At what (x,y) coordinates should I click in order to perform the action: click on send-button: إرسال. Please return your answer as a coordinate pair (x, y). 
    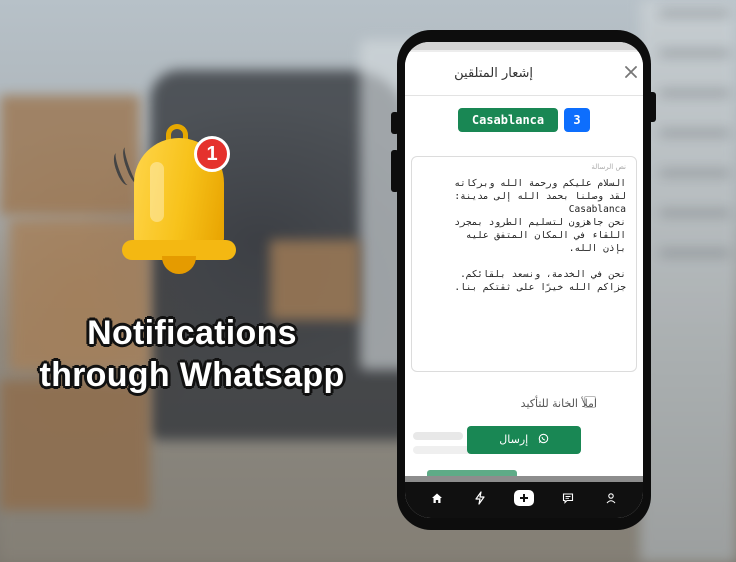
    Looking at the image, I should click on (524, 440).